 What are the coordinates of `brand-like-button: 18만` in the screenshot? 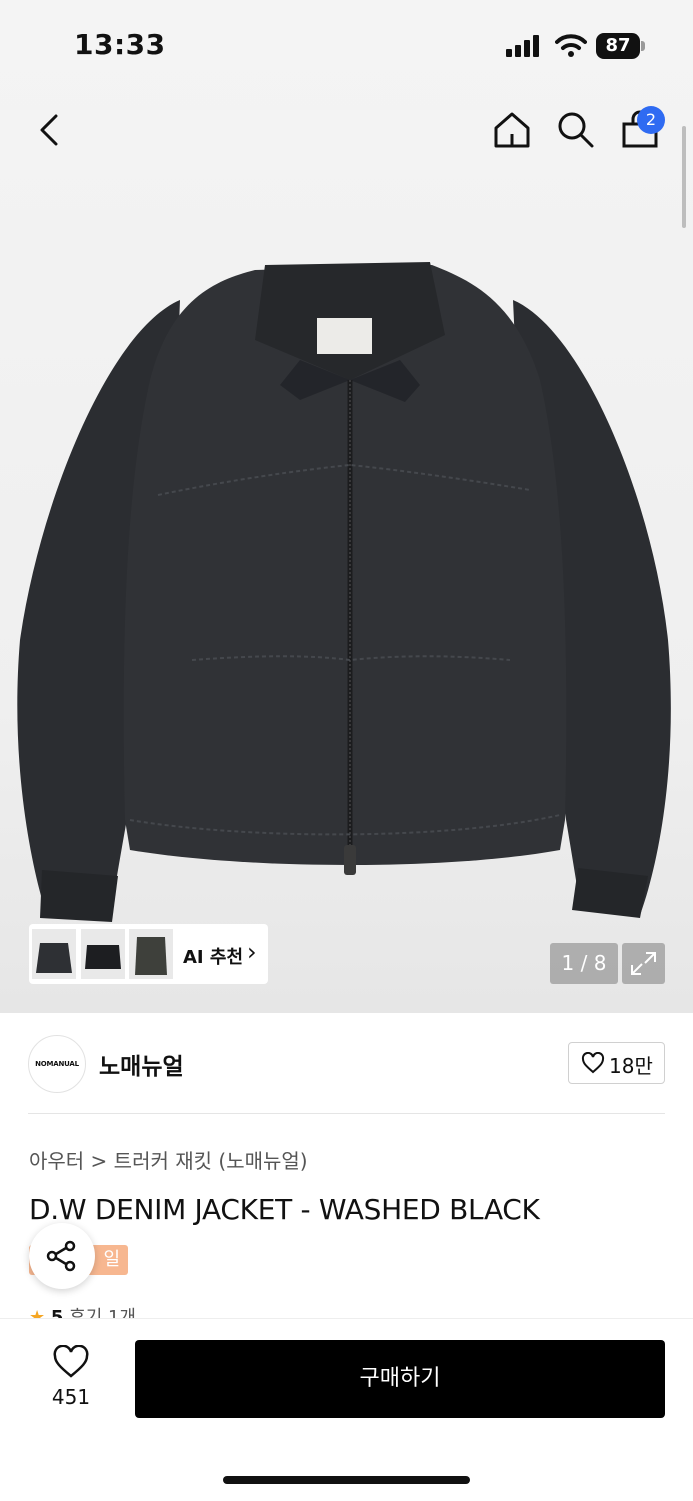 It's located at (616, 1063).